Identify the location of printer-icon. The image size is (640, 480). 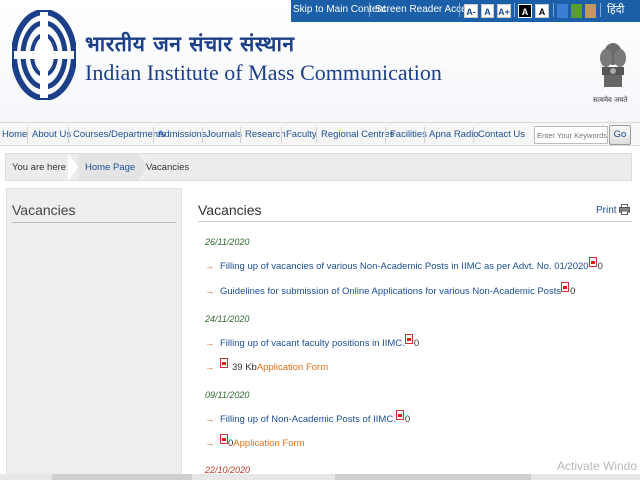
(624, 209).